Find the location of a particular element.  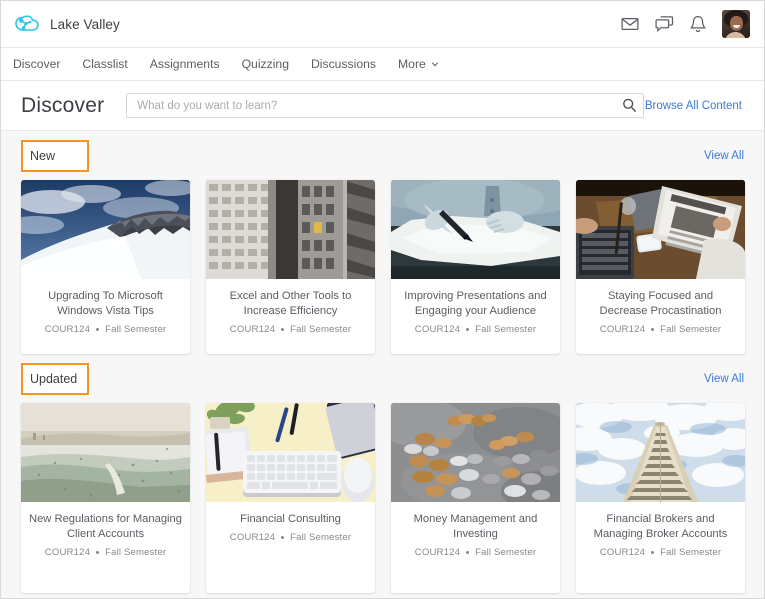

avatar-face is located at coordinates (736, 23).